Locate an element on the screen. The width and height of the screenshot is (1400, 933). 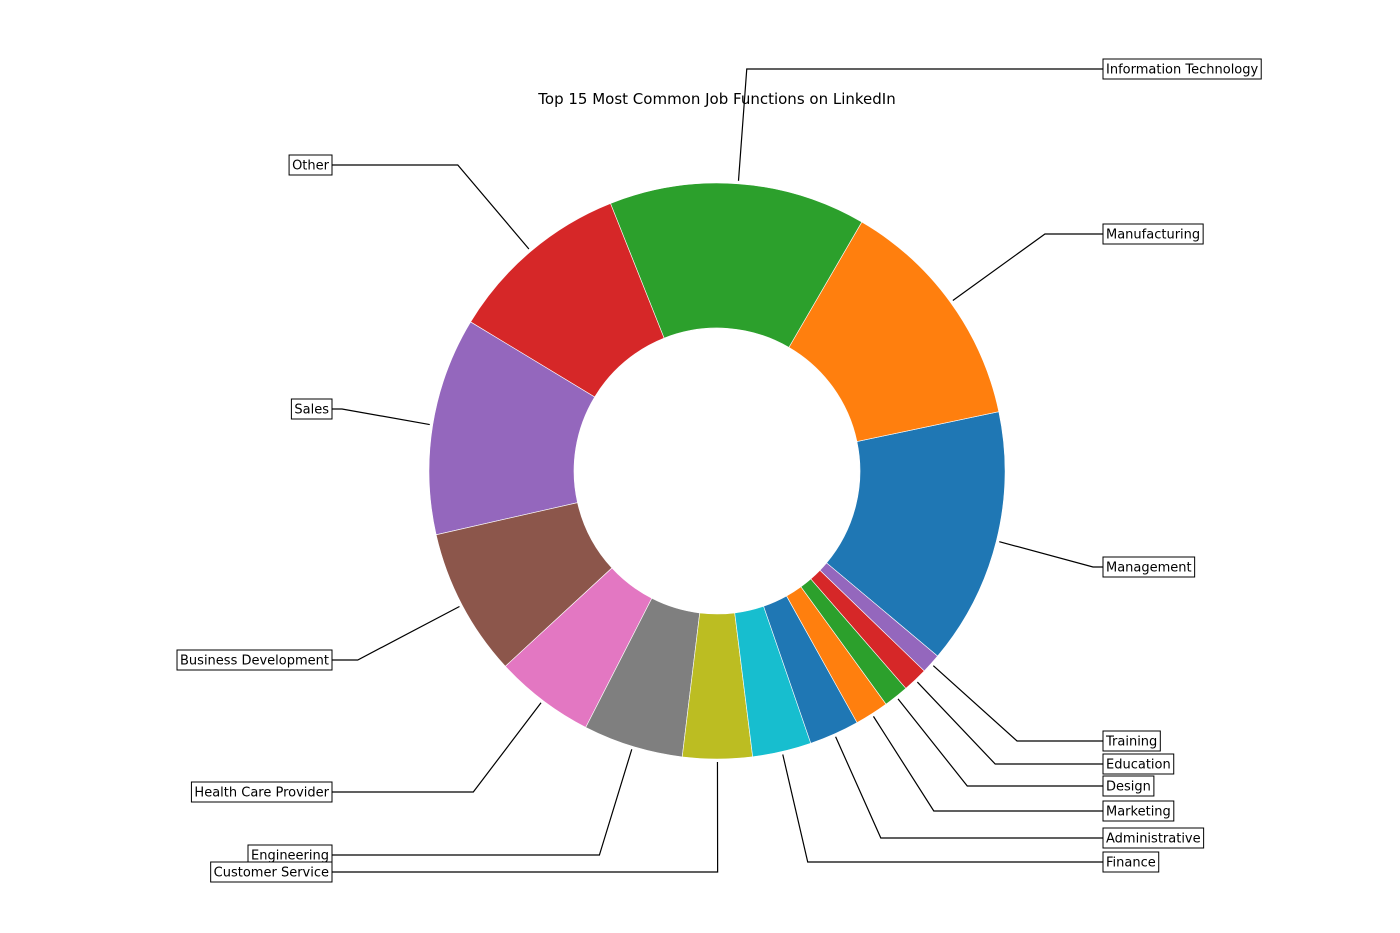
label-text-administrative: Administrative is located at coordinates (1153, 839).